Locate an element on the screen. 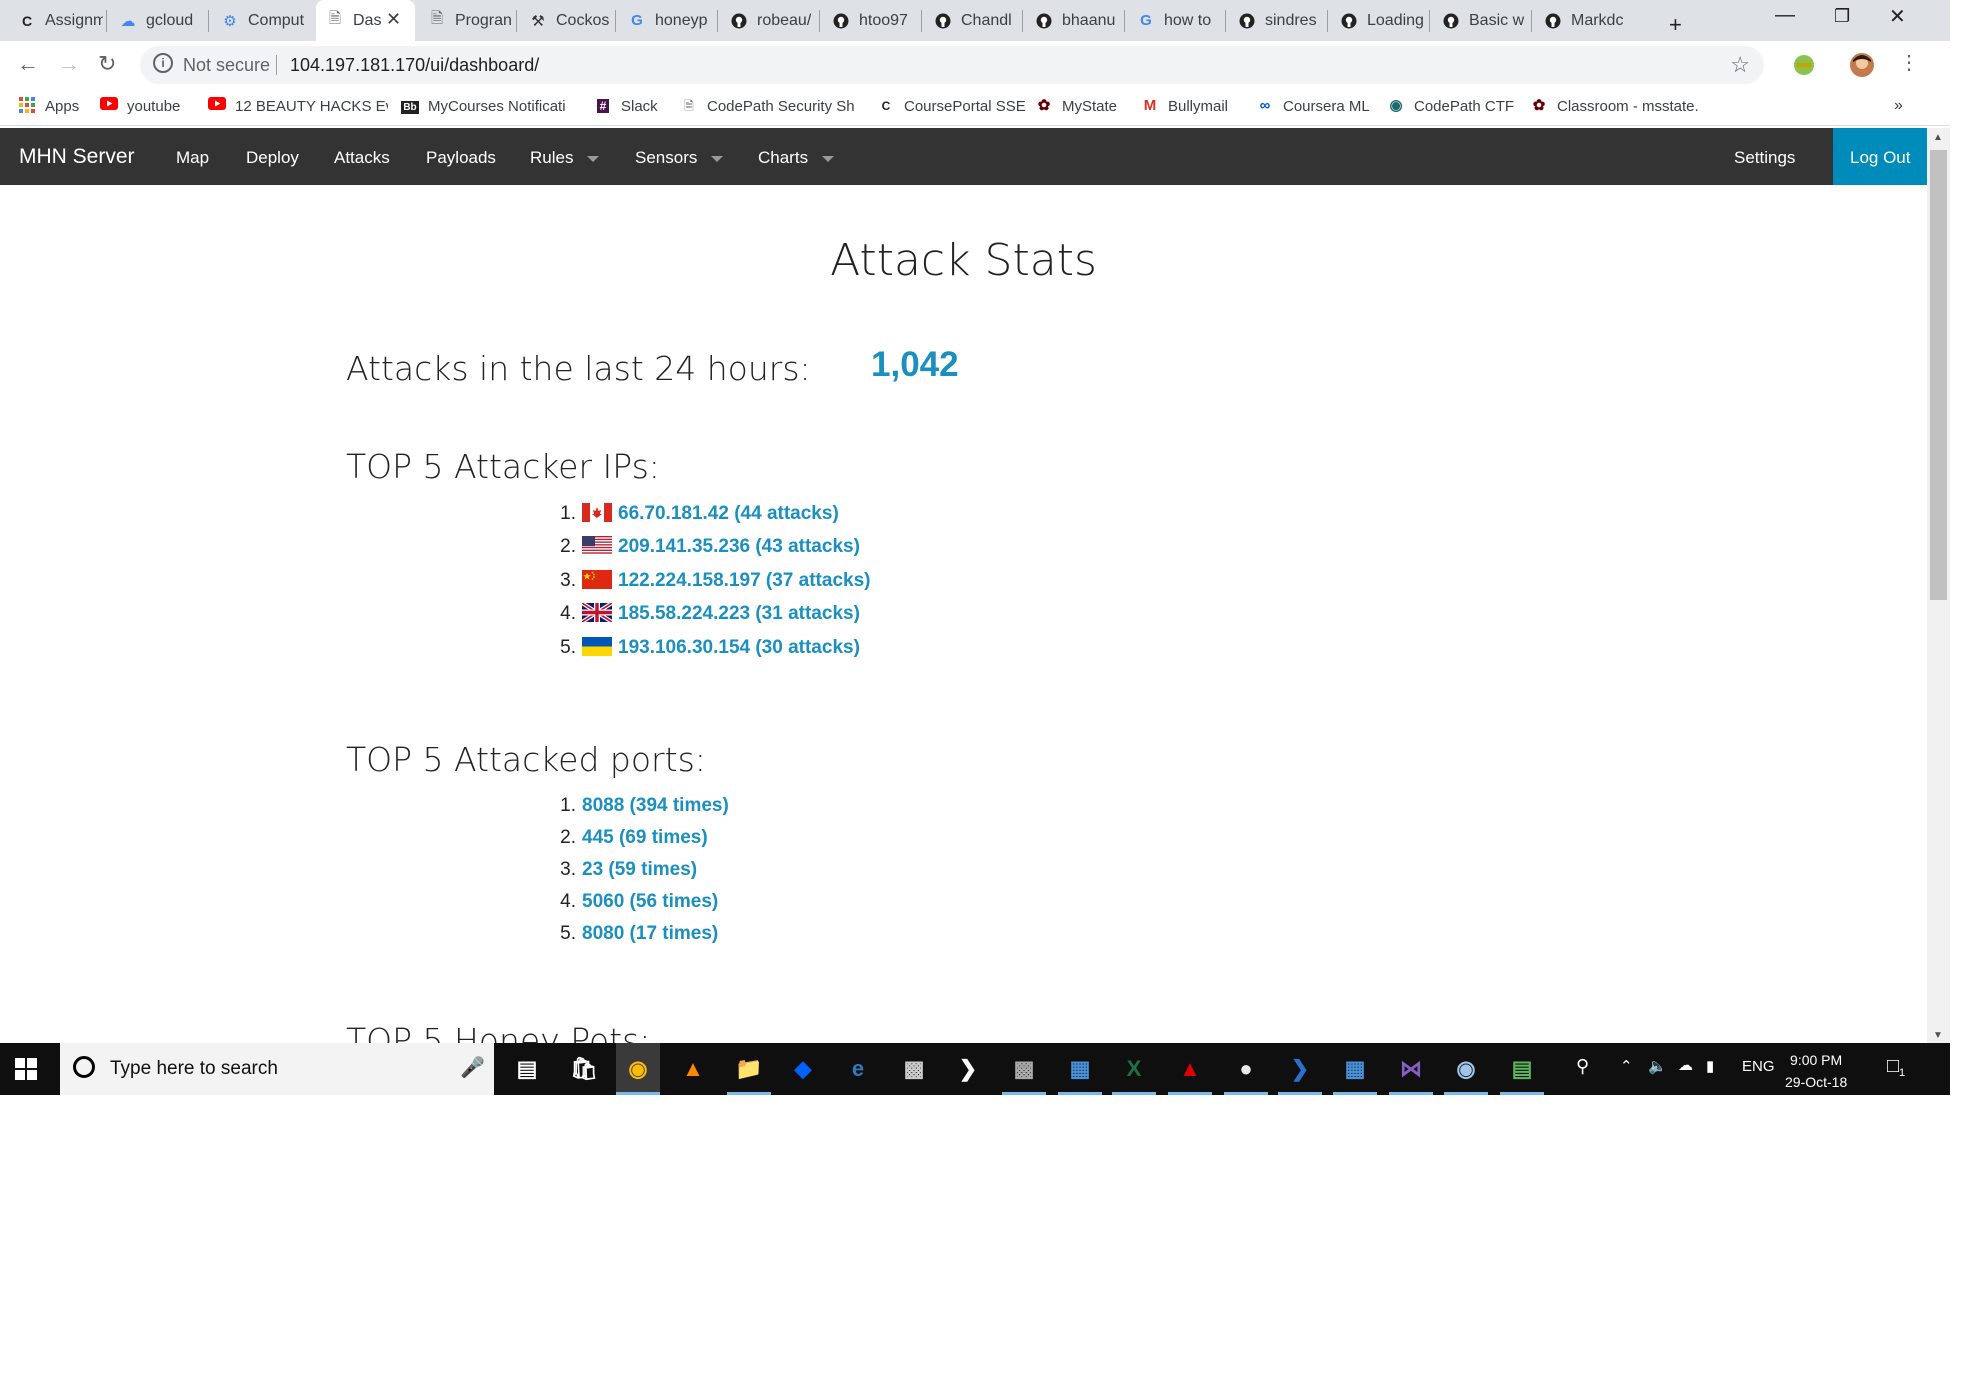 The height and width of the screenshot is (1398, 1976). browser-tab: ⚙ Comput is located at coordinates (260, 20).